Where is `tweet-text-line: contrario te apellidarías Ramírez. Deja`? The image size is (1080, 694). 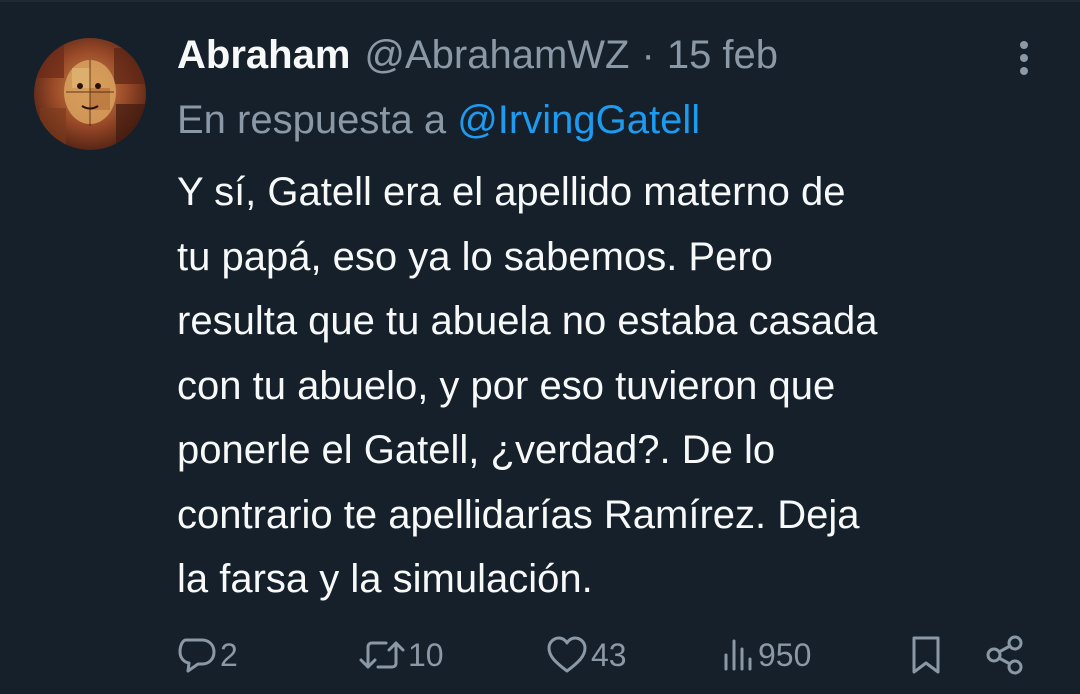 tweet-text-line: contrario te apellidarías Ramírez. Deja is located at coordinates (518, 514).